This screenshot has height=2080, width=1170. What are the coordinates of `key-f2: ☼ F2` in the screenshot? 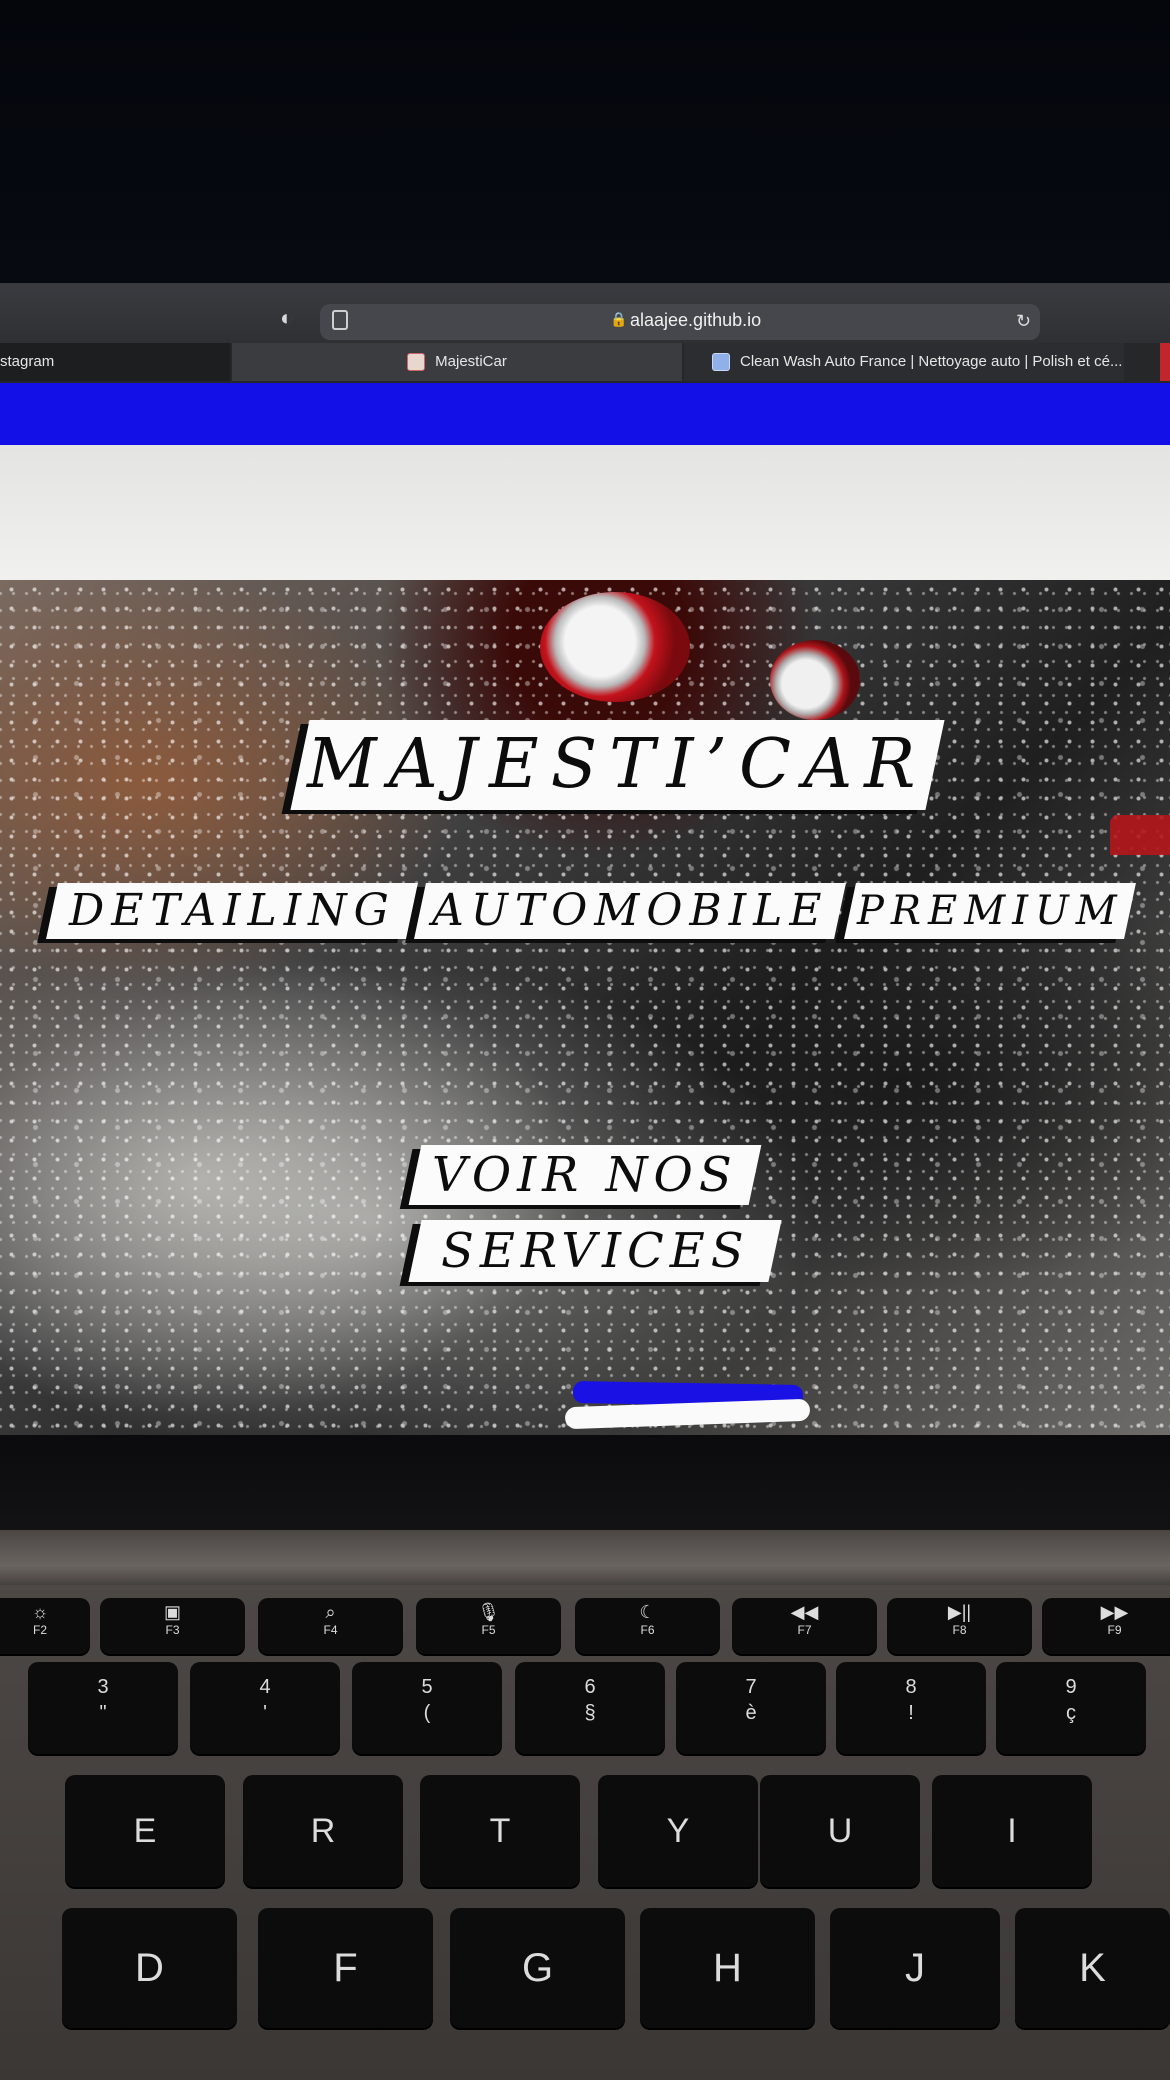 It's located at (45, 1626).